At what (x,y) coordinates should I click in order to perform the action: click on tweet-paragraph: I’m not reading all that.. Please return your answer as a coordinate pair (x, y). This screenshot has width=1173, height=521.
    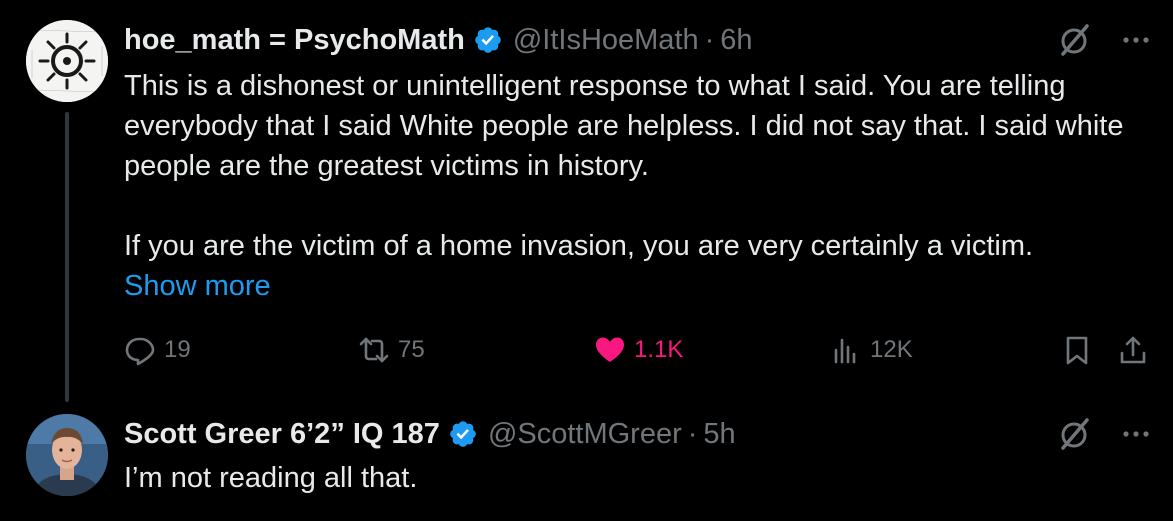
    Looking at the image, I should click on (271, 478).